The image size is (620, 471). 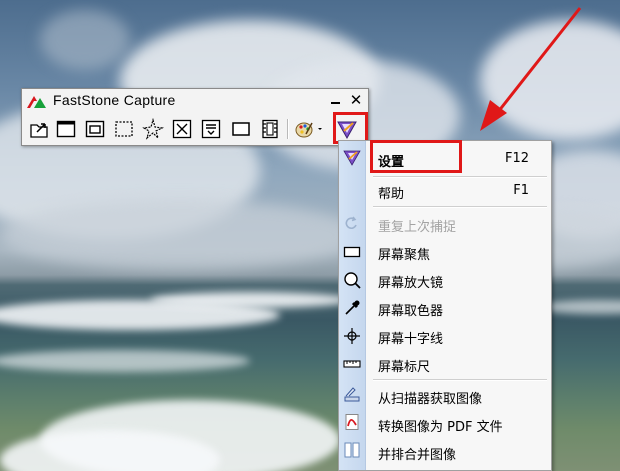 I want to click on annotation-arrow, so click(x=531, y=69).